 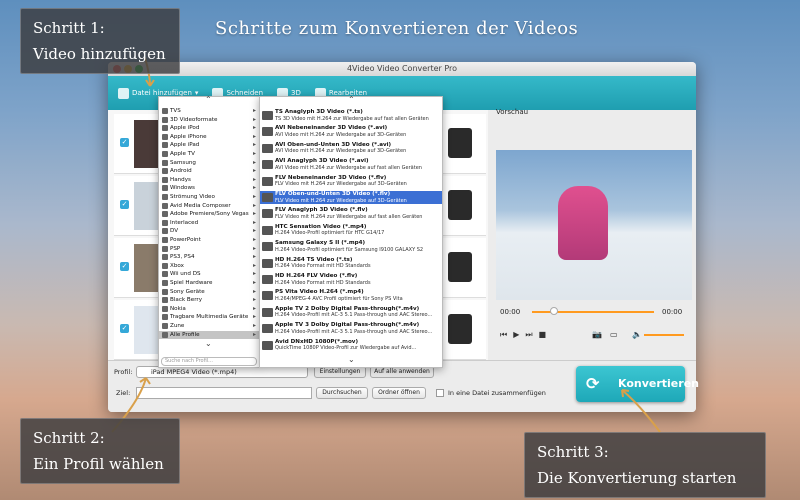 I want to click on arrow-step3, so click(x=641, y=411).